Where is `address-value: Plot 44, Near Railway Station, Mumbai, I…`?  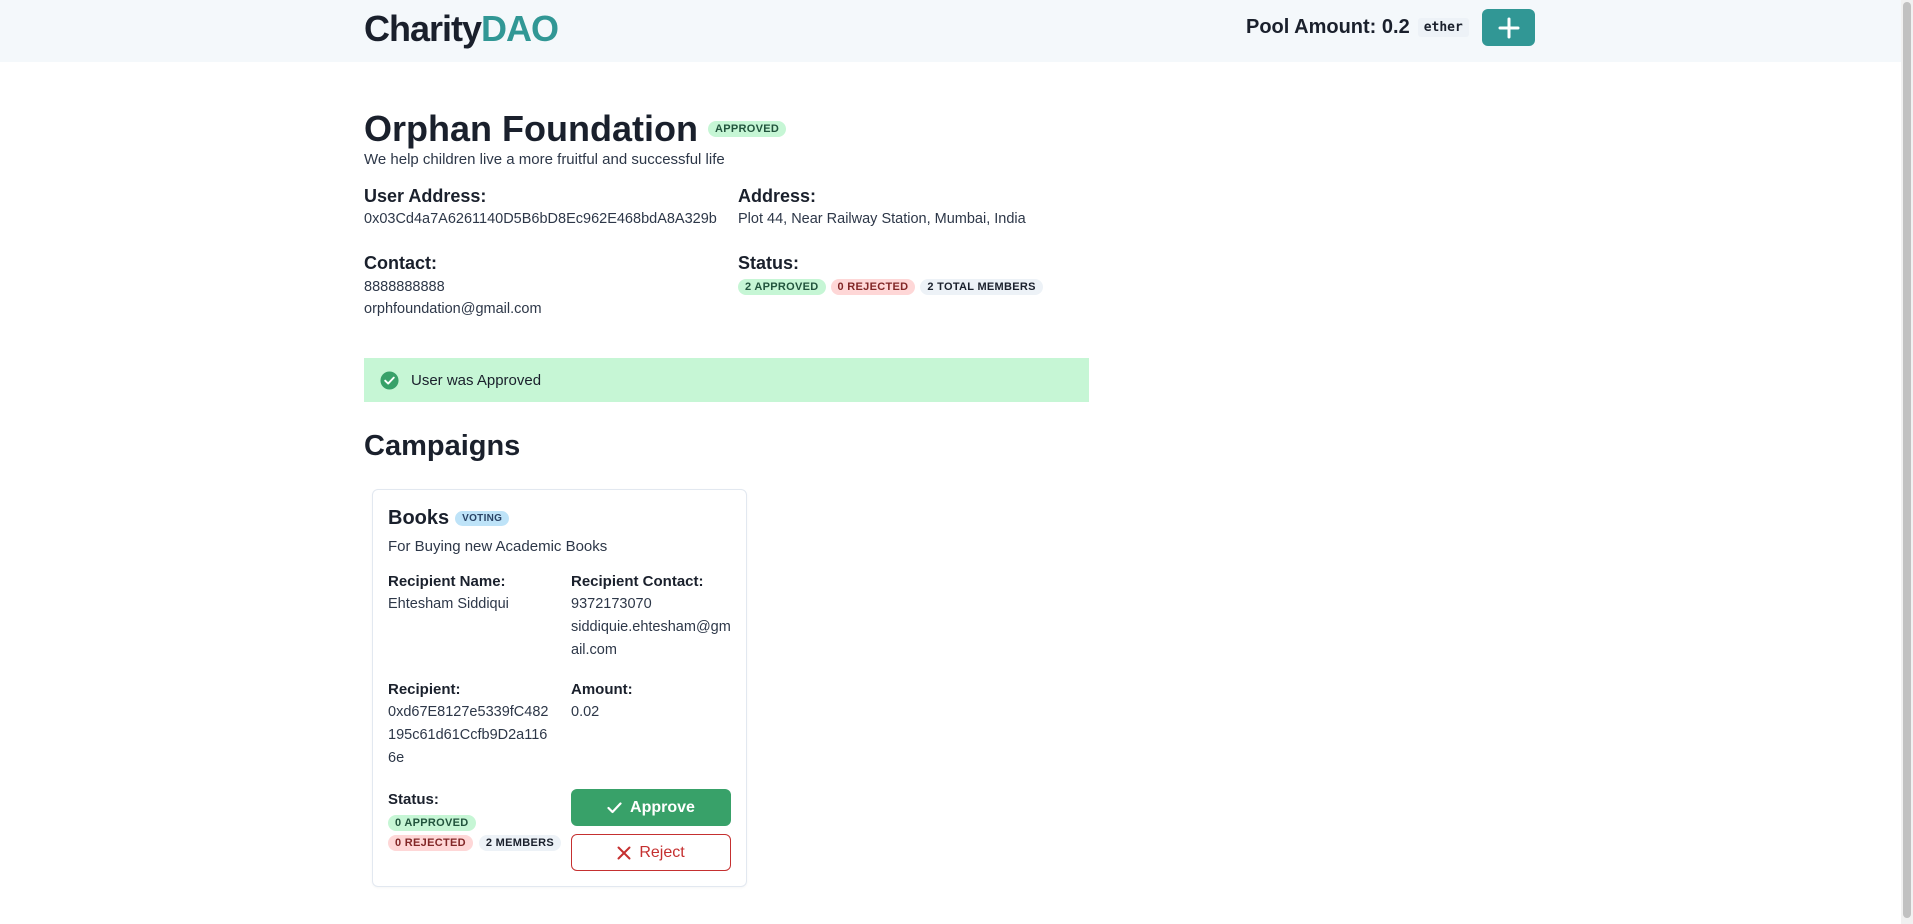 address-value: Plot 44, Near Railway Station, Mumbai, I… is located at coordinates (882, 219).